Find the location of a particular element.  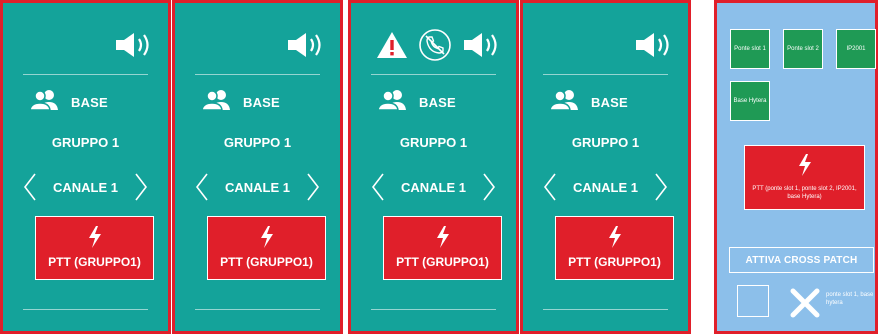

close-icon is located at coordinates (805, 303).